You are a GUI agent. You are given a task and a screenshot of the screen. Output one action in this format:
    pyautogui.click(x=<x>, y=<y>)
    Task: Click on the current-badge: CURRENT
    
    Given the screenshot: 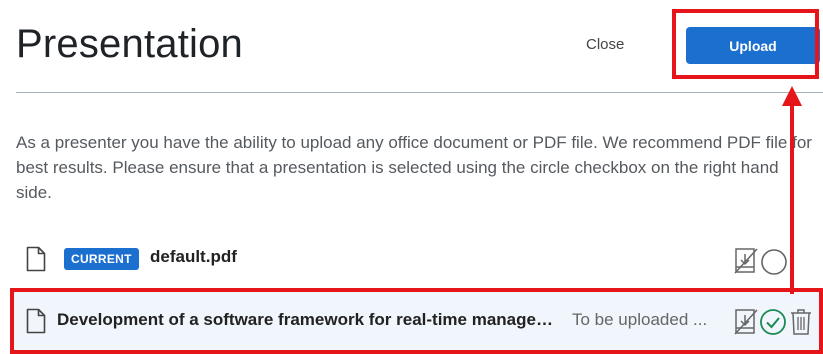 What is the action you would take?
    pyautogui.click(x=101, y=259)
    